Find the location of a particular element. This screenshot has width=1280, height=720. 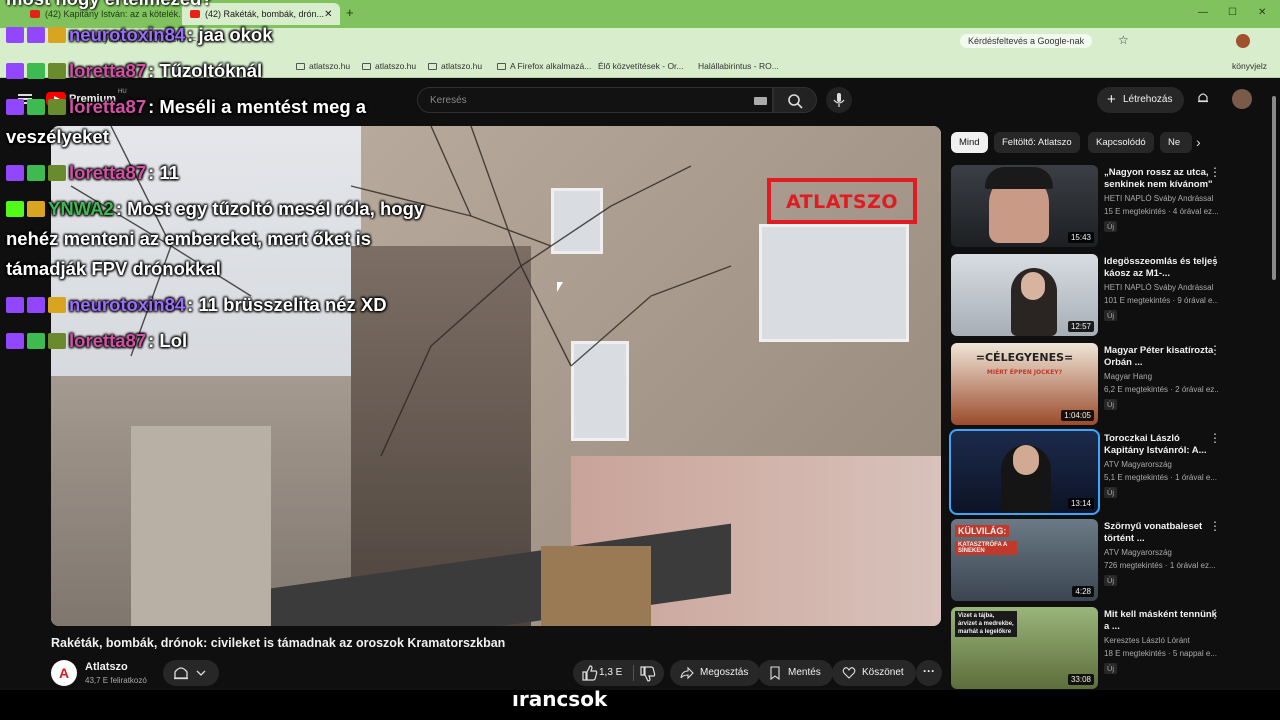

notifications-icon is located at coordinates (1203, 98).